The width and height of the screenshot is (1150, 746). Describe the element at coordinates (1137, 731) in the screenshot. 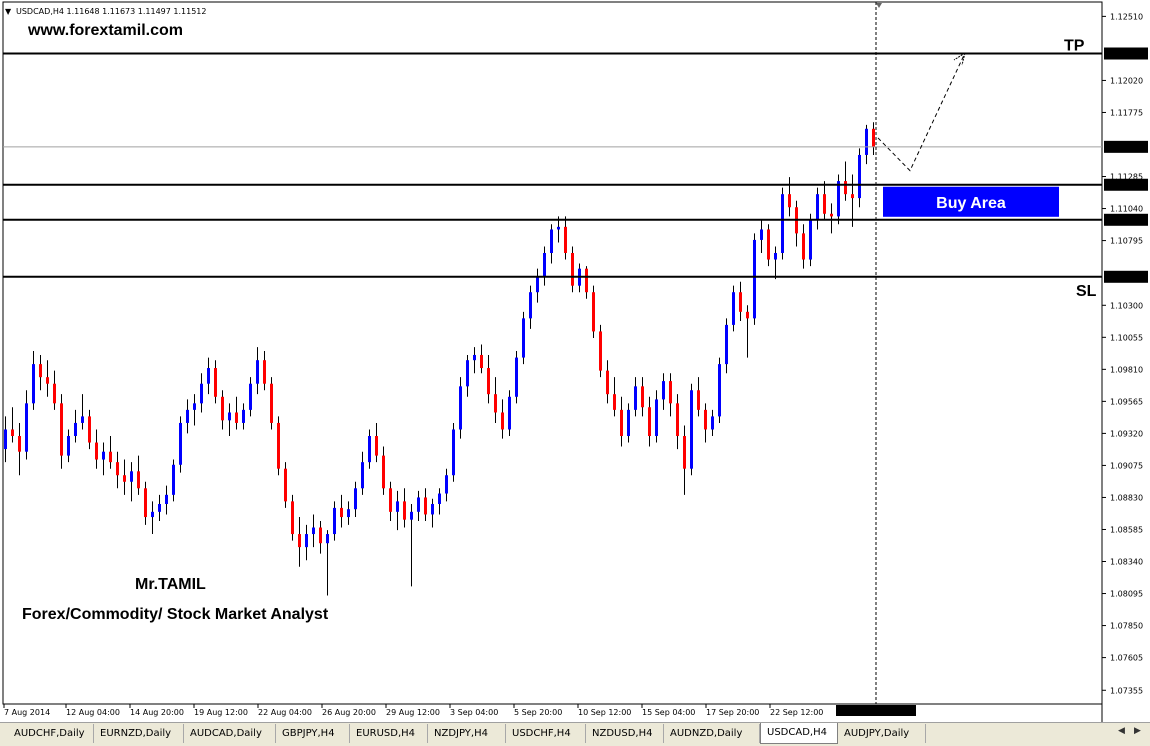

I see `triangle-right-icon: ▶` at that location.